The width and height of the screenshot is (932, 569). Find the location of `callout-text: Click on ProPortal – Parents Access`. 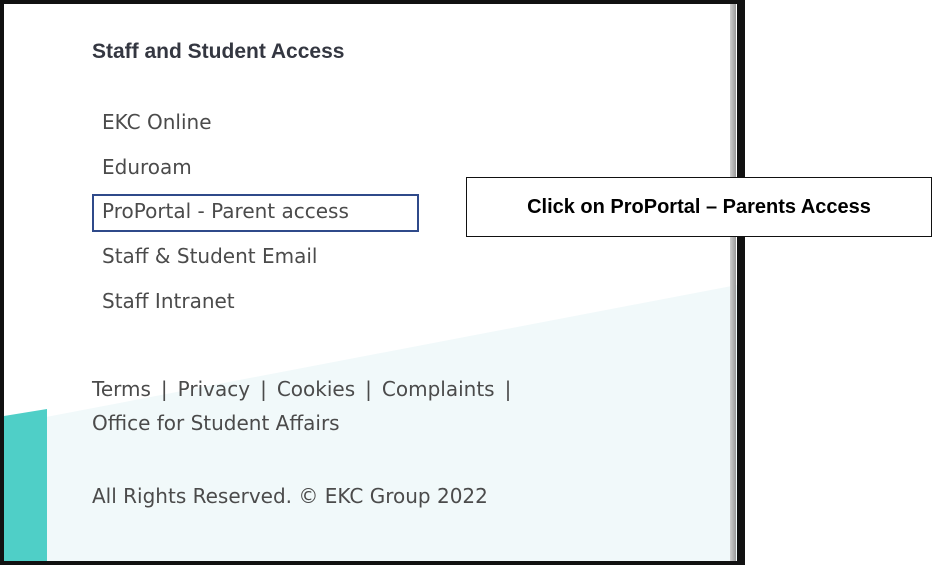

callout-text: Click on ProPortal – Parents Access is located at coordinates (699, 206).